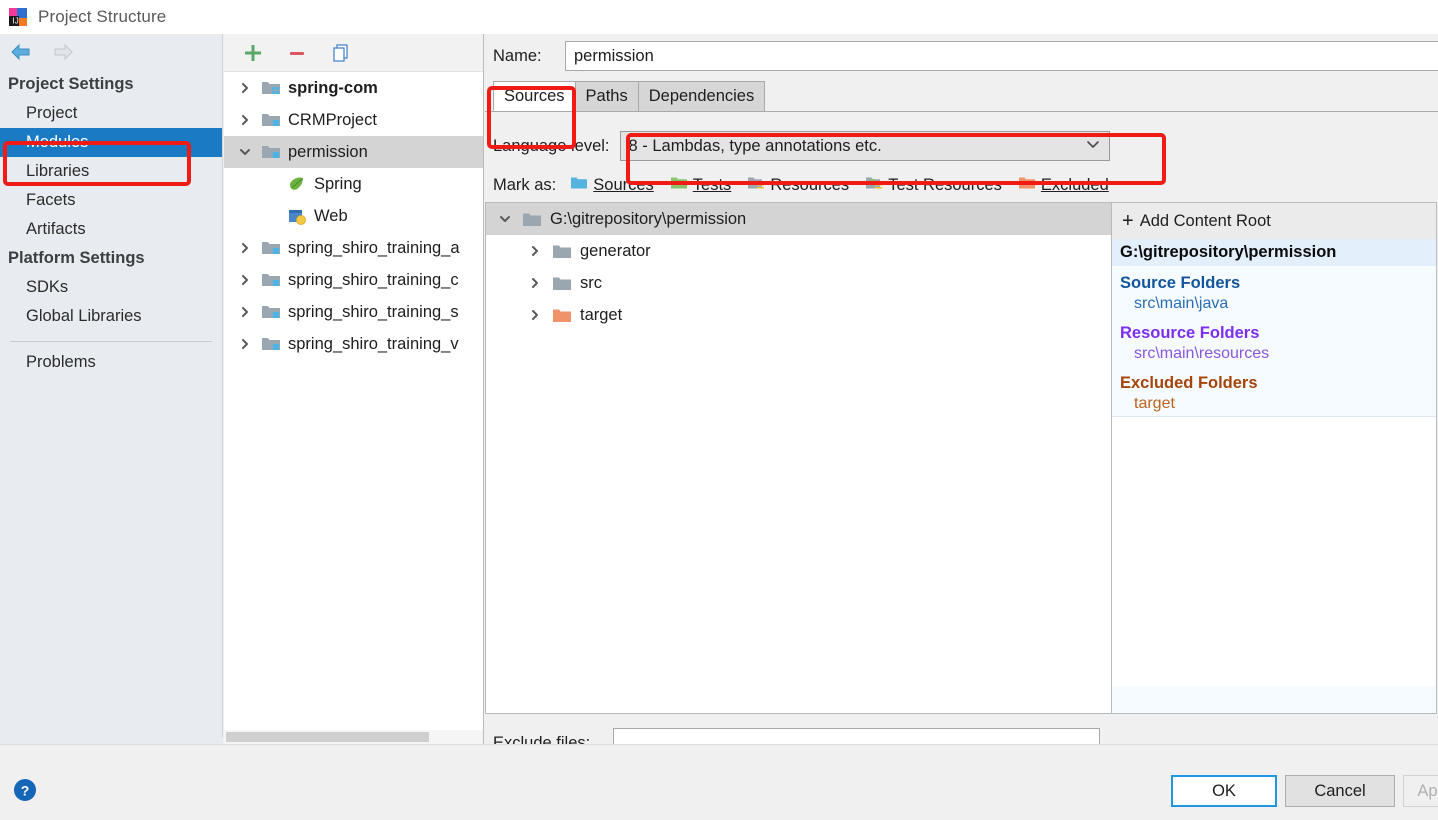  What do you see at coordinates (1340, 791) in the screenshot?
I see `cancel-button: Cancel` at bounding box center [1340, 791].